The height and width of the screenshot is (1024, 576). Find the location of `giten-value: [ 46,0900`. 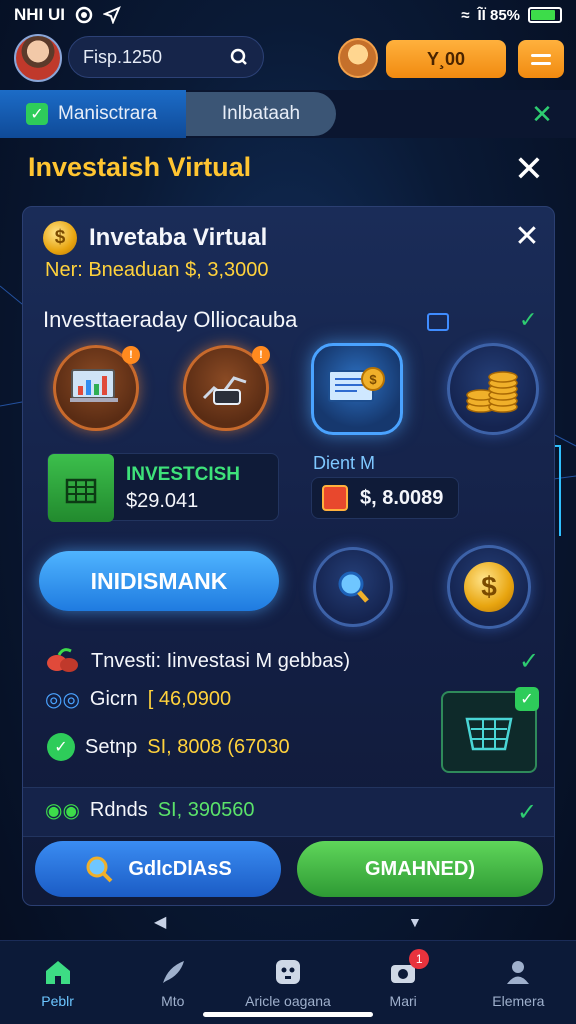

giten-value: [ 46,0900 is located at coordinates (189, 699).